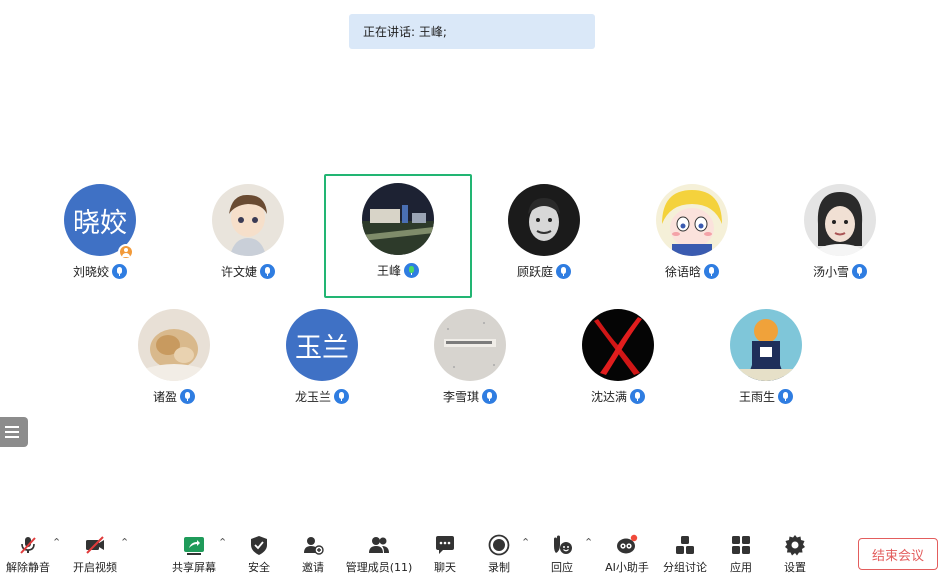 The image size is (948, 580). I want to click on participant-list-toggle, so click(14, 432).